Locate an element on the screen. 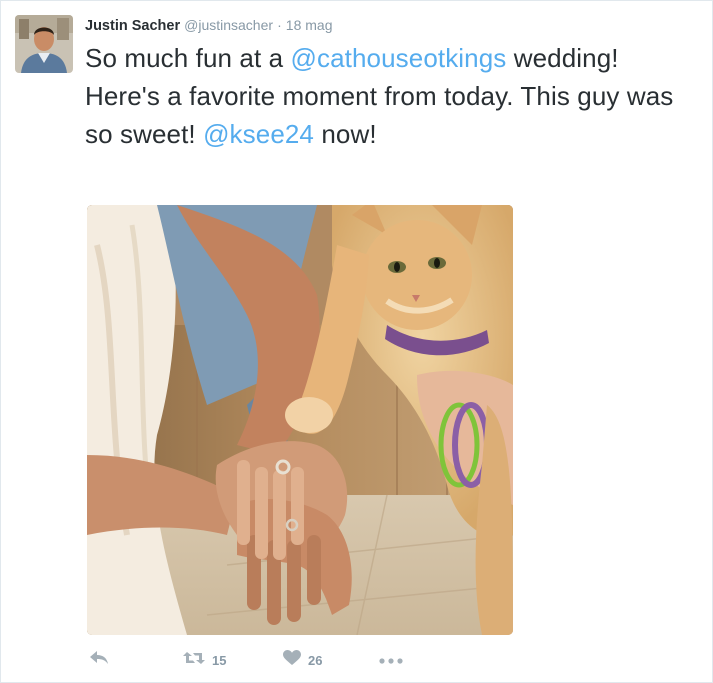 This screenshot has height=683, width=713. text-segment: So much fun at a is located at coordinates (188, 58).